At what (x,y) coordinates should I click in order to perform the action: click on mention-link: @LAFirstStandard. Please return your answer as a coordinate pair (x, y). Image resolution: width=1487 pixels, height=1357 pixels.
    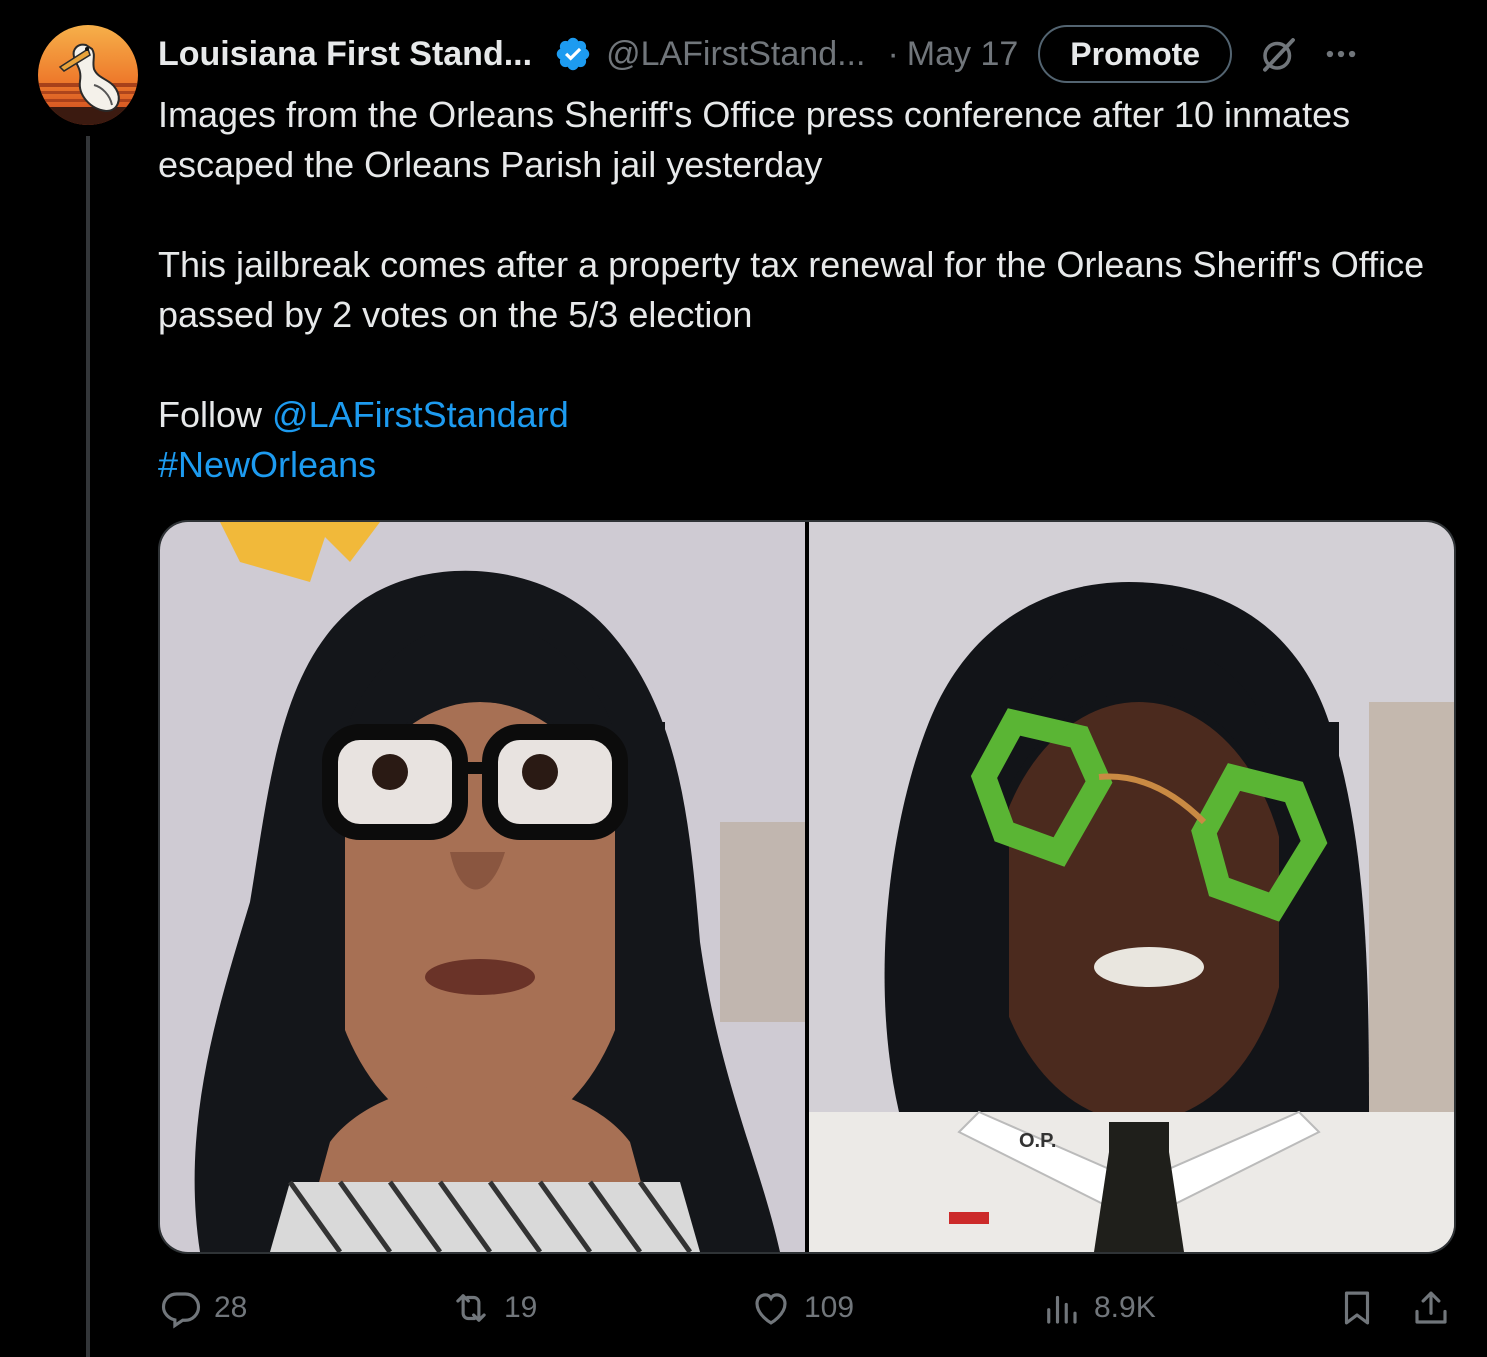
    Looking at the image, I should click on (420, 414).